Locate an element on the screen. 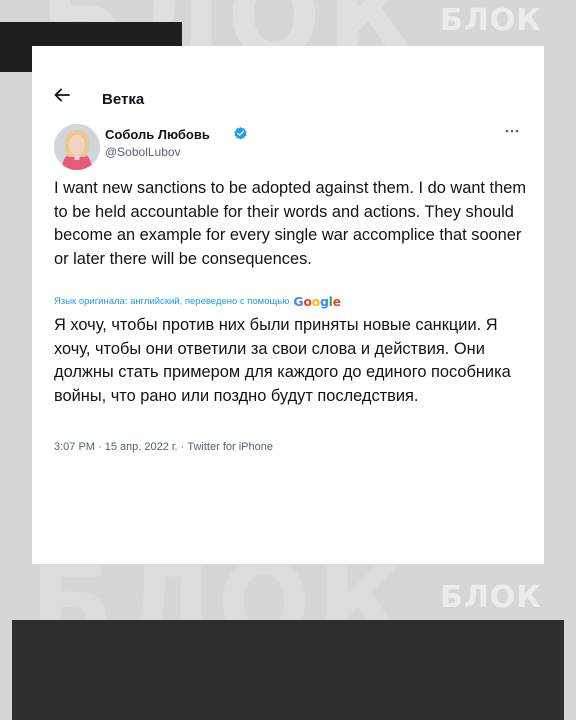 Image resolution: width=576 pixels, height=720 pixels. thread-header: Ветка is located at coordinates (288, 78).